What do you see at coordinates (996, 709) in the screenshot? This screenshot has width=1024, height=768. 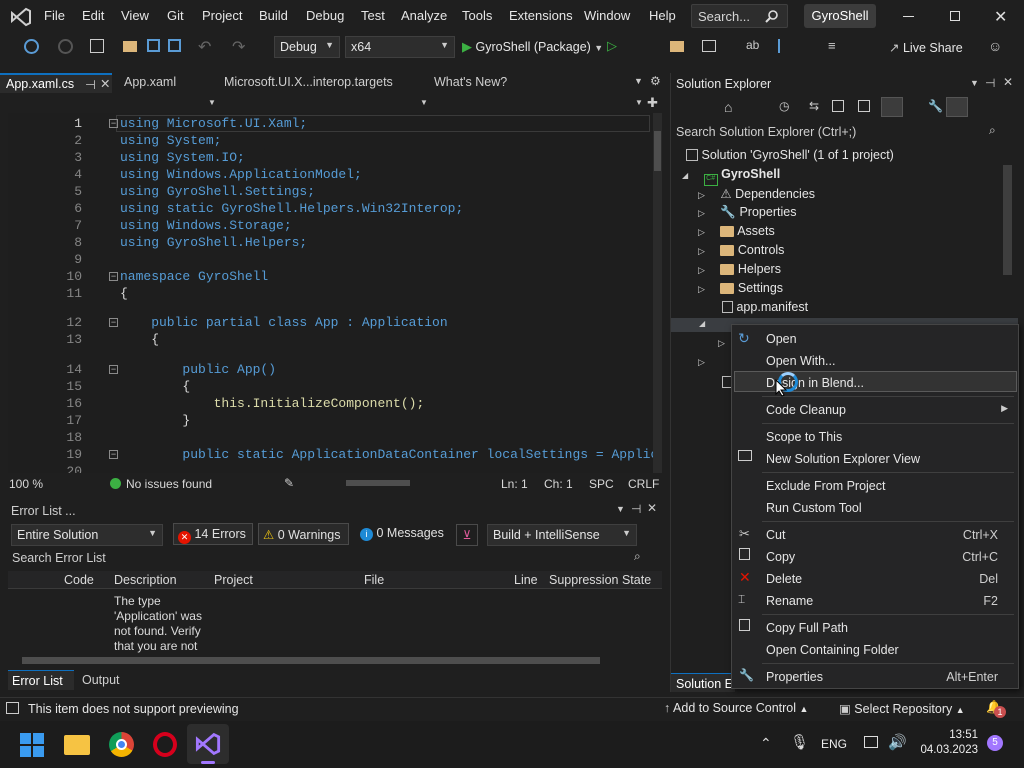 I see `notifications-button: 🔔 1` at bounding box center [996, 709].